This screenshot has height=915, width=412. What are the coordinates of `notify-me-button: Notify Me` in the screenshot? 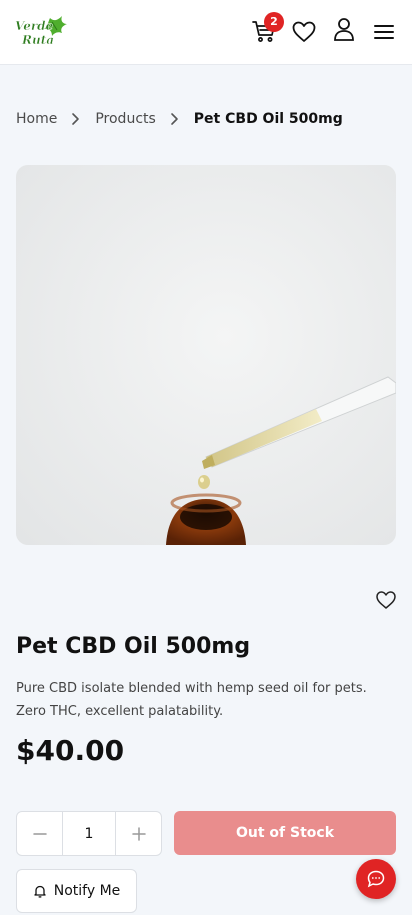 It's located at (76, 891).